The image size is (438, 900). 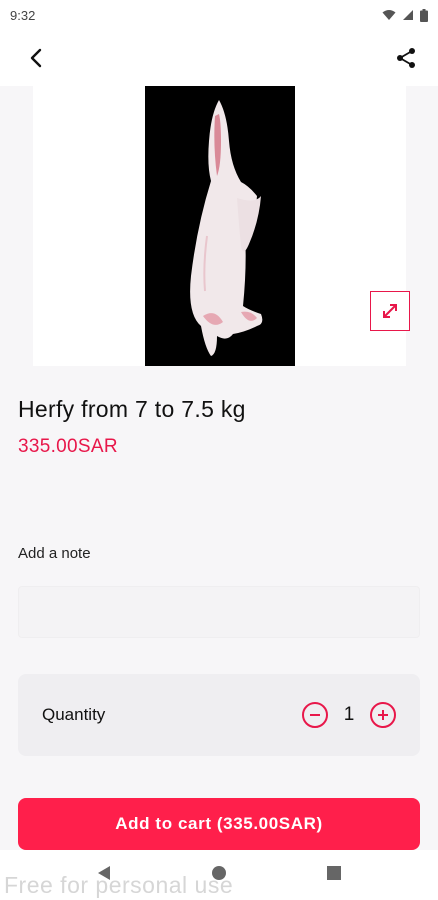 I want to click on quantity-card: Quantity 1, so click(x=219, y=715).